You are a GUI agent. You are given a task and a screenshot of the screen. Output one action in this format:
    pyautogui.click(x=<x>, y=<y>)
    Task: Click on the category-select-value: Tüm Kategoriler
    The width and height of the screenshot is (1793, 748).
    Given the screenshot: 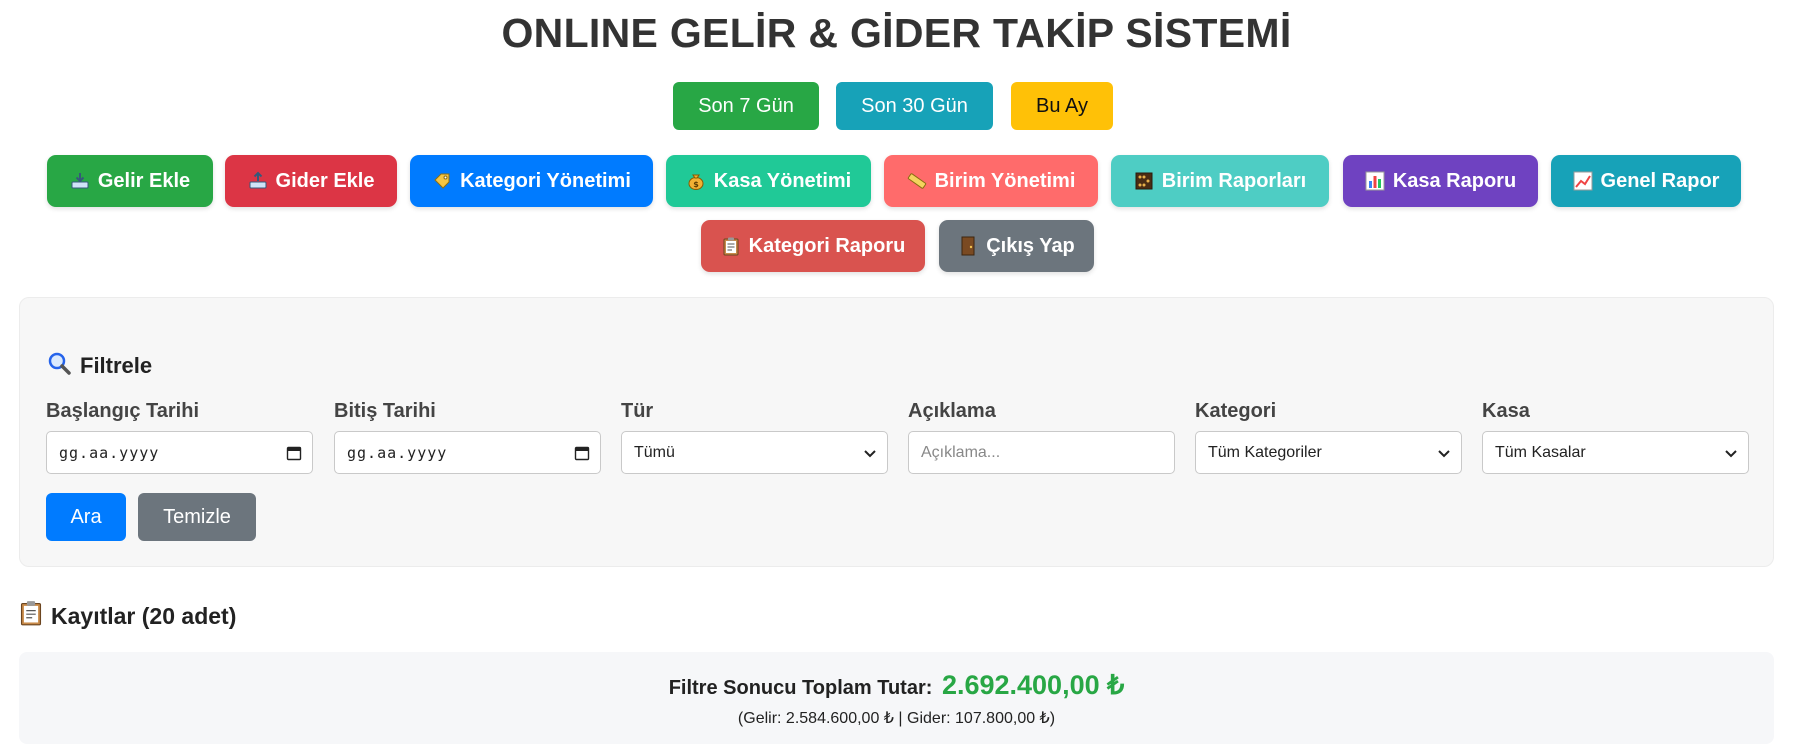 What is the action you would take?
    pyautogui.click(x=1265, y=452)
    